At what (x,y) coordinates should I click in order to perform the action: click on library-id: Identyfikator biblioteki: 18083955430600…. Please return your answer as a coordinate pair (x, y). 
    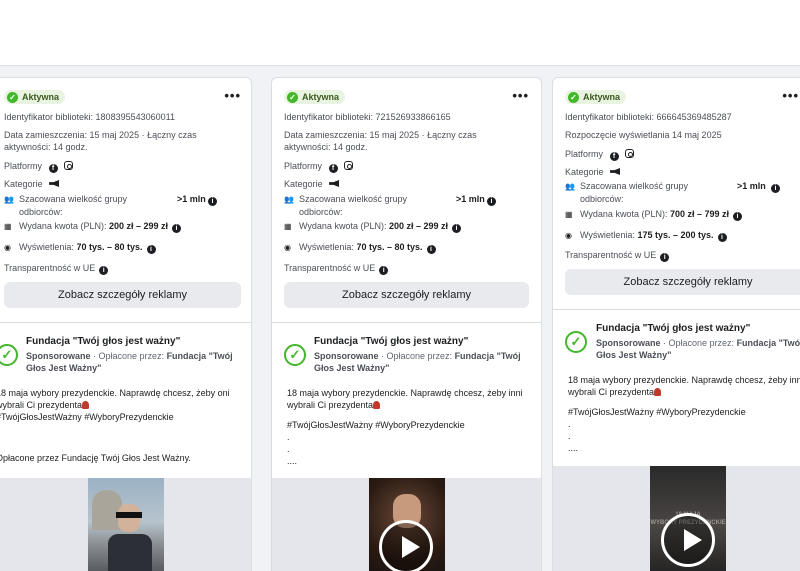
    Looking at the image, I should click on (89, 117).